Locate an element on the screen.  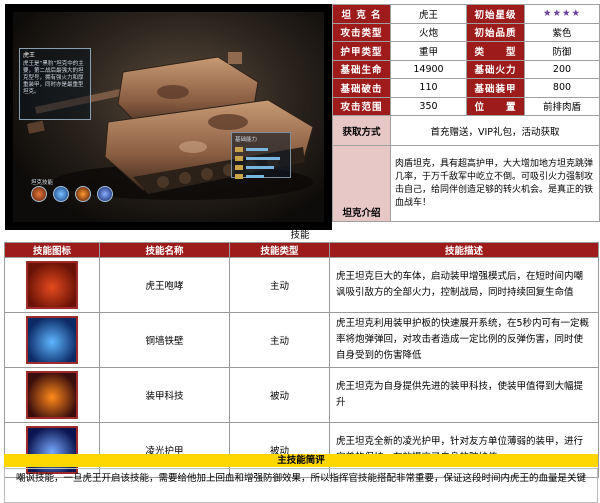
info-value: ★★★★ is located at coordinates (562, 14).